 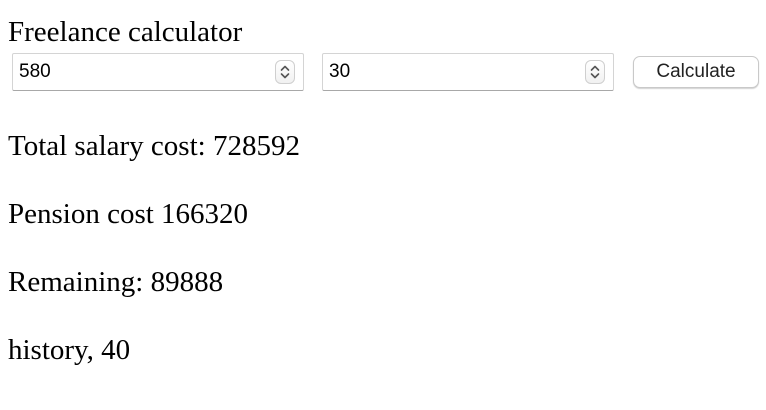 What do you see at coordinates (128, 214) in the screenshot?
I see `pension-cost-text: Pension cost 166320` at bounding box center [128, 214].